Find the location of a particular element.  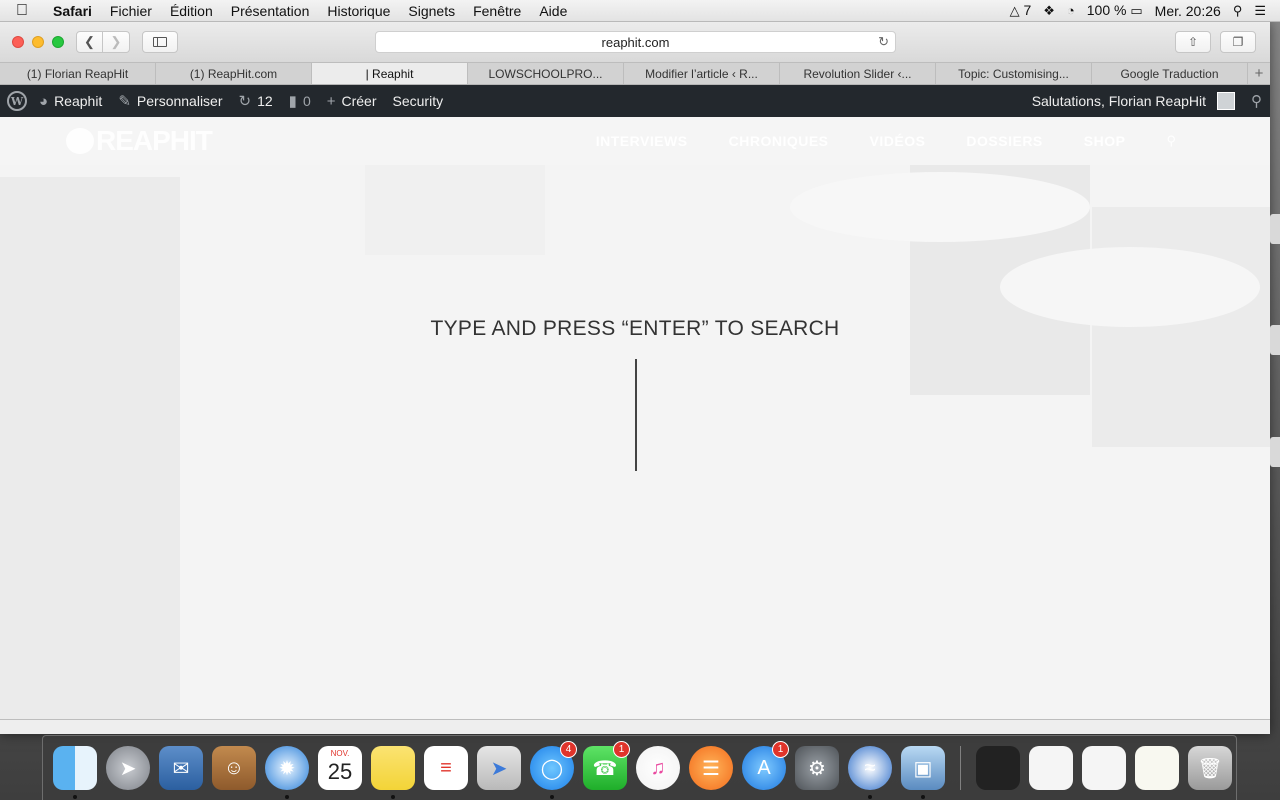

back-button: ❮ is located at coordinates (89, 42).